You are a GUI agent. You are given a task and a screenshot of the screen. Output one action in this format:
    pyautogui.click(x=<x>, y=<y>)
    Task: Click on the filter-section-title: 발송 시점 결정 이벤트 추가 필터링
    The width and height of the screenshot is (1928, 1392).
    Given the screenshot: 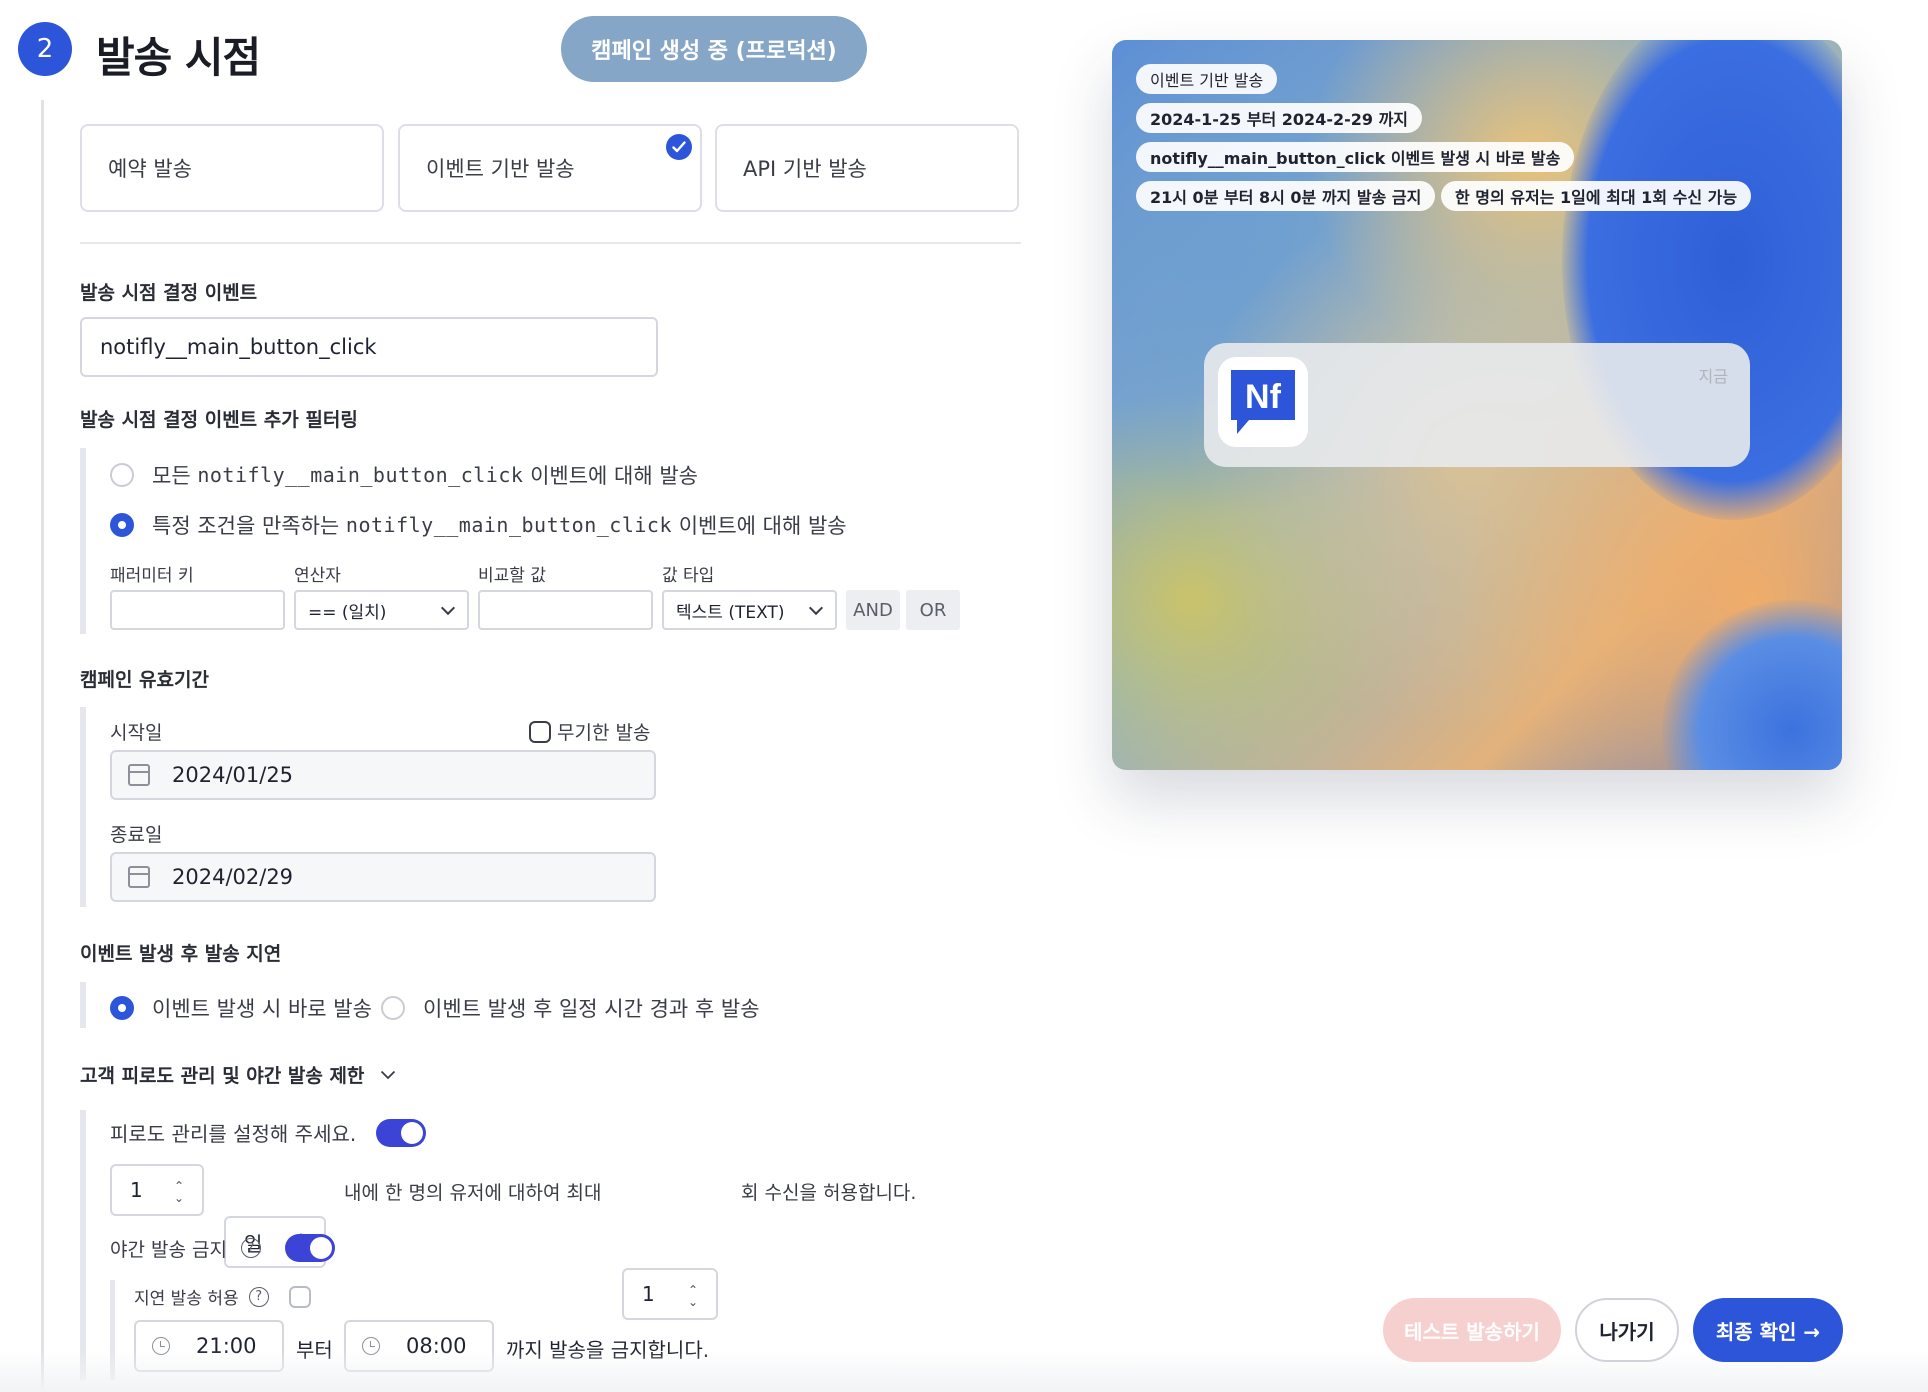 What is the action you would take?
    pyautogui.click(x=219, y=420)
    